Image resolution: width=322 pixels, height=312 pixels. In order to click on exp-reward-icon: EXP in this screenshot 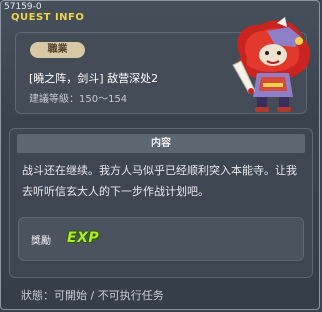, I will do `click(83, 238)`.